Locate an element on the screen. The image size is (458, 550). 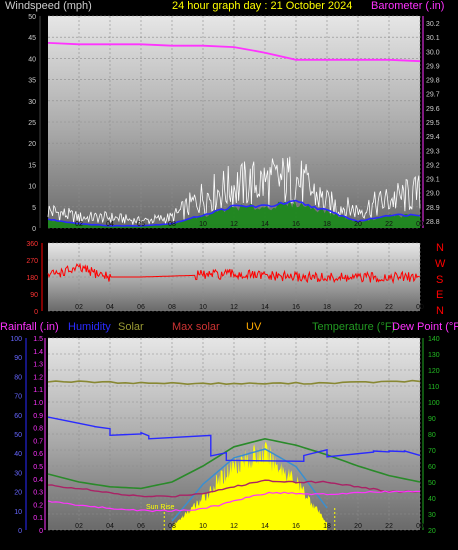
temp-xtick-06: 06 is located at coordinates (141, 526).